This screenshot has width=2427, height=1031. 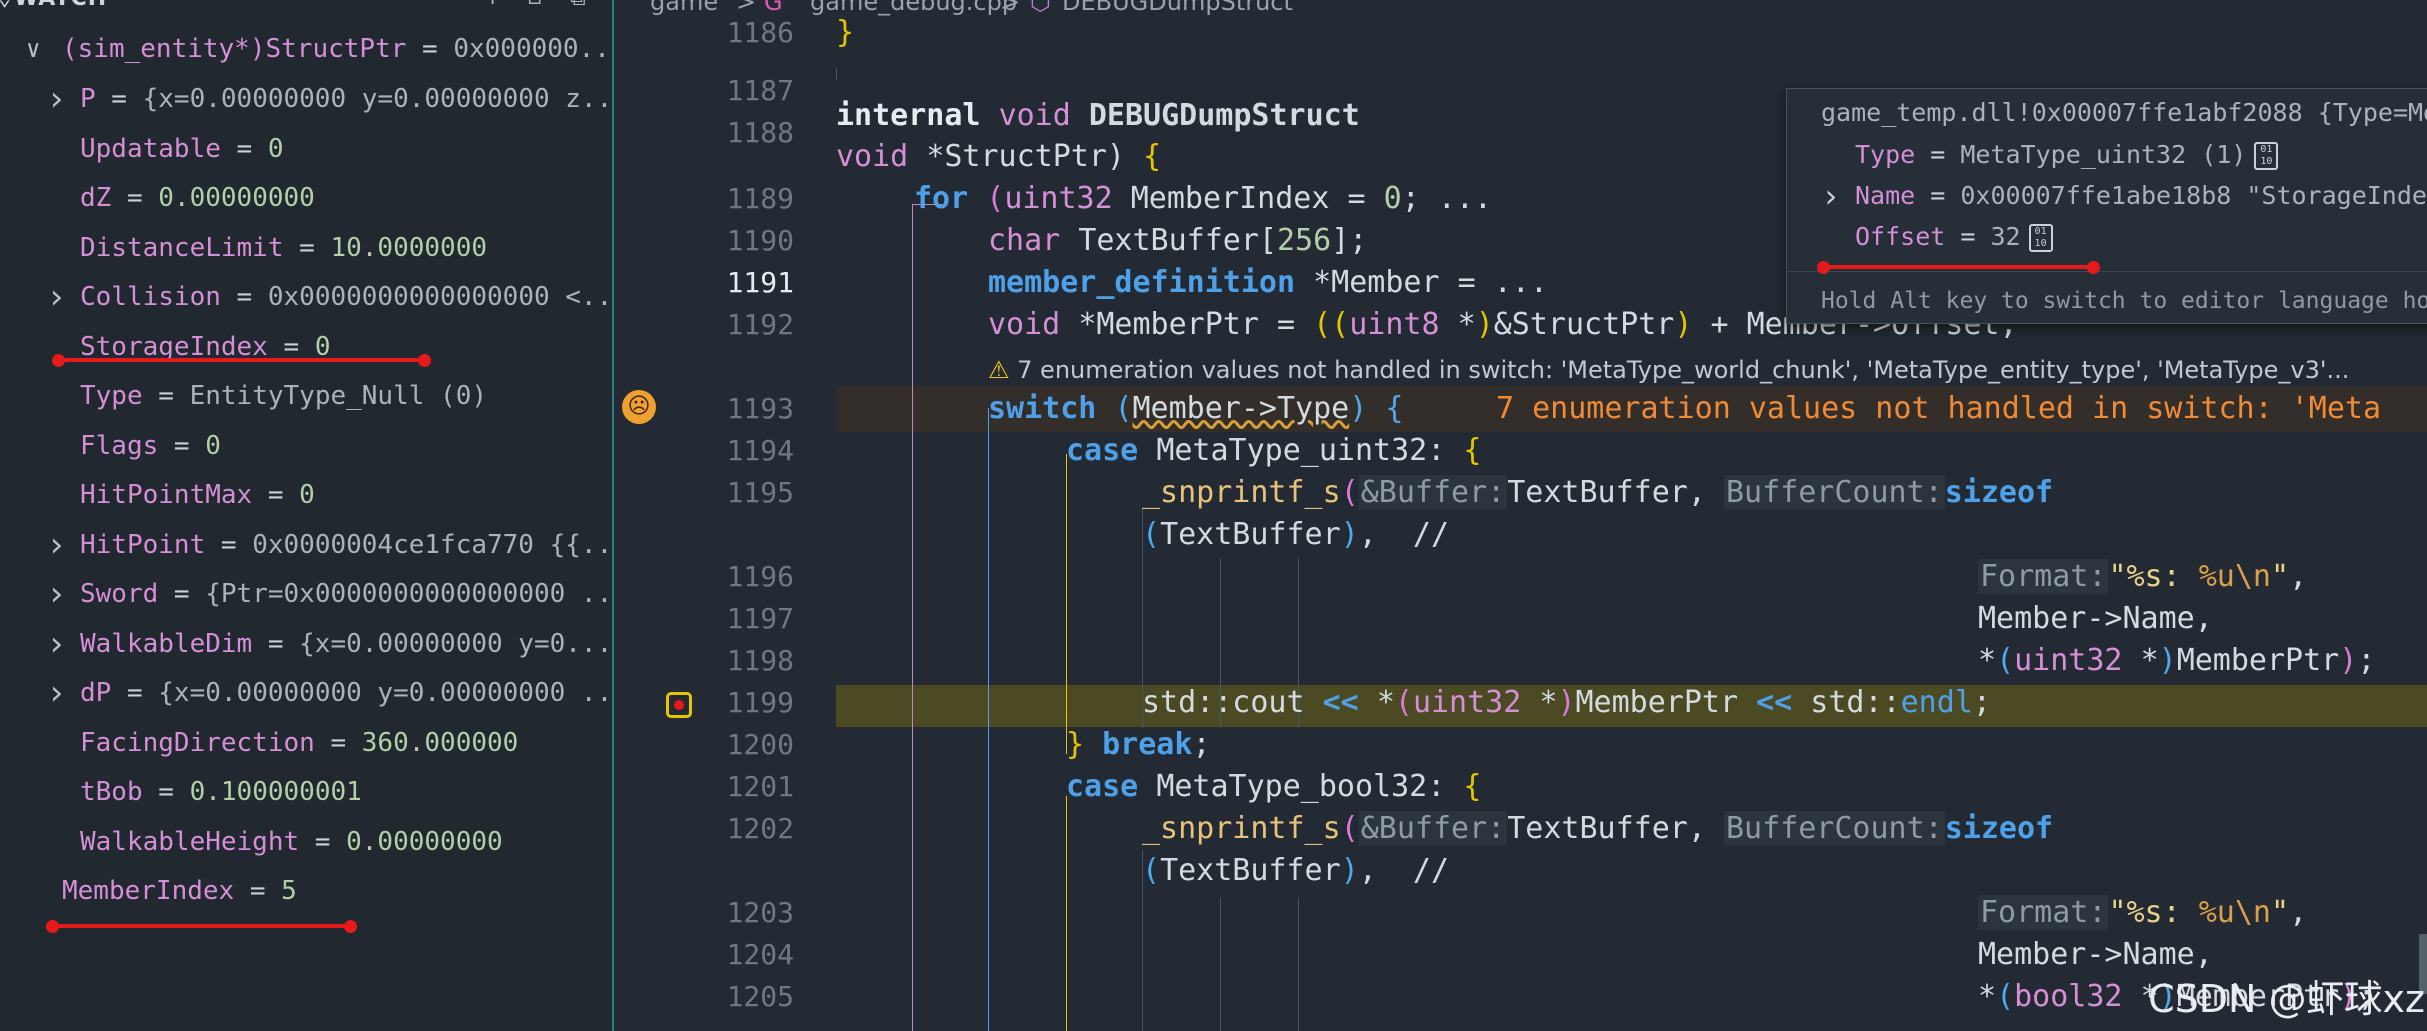 I want to click on line-number: 1196, so click(x=760, y=576).